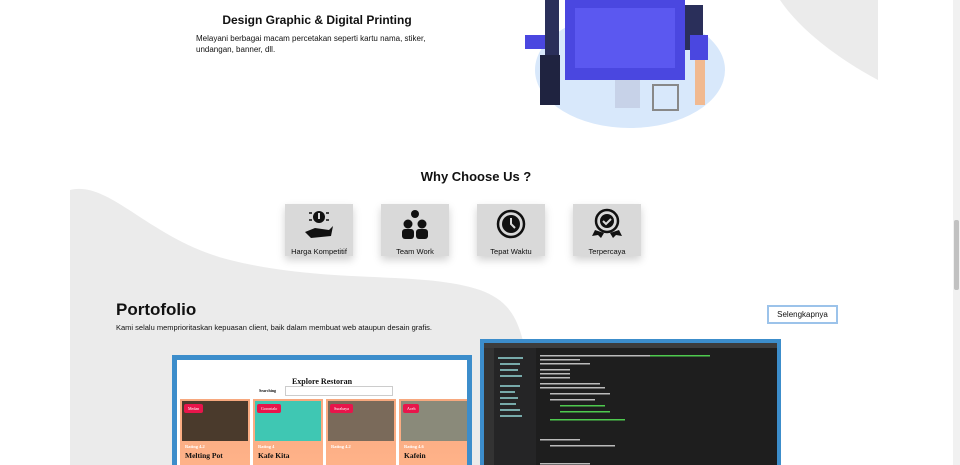 Image resolution: width=960 pixels, height=465 pixels. I want to click on service-title: Design Graphic & Digital Printing, so click(317, 20).